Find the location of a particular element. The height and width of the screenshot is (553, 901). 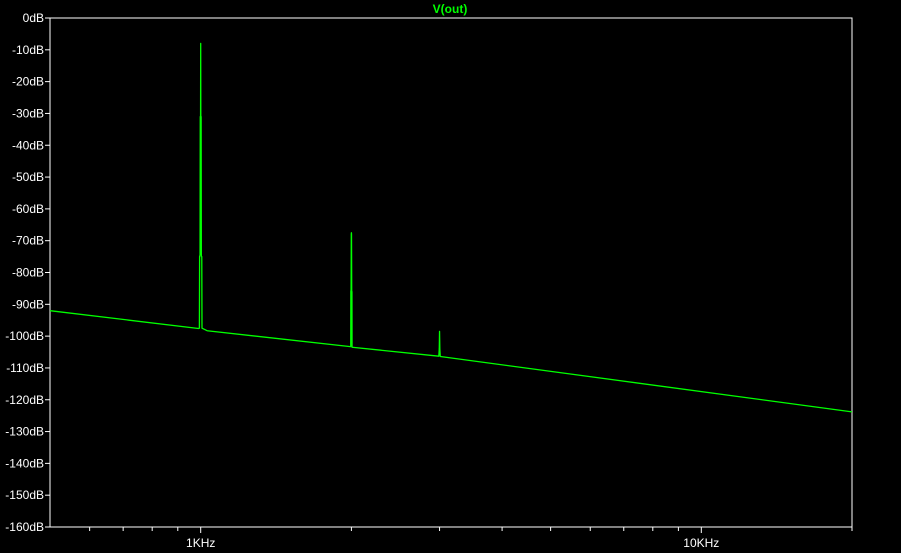

x-axis: 1KHz 10KHz is located at coordinates (471, 538).